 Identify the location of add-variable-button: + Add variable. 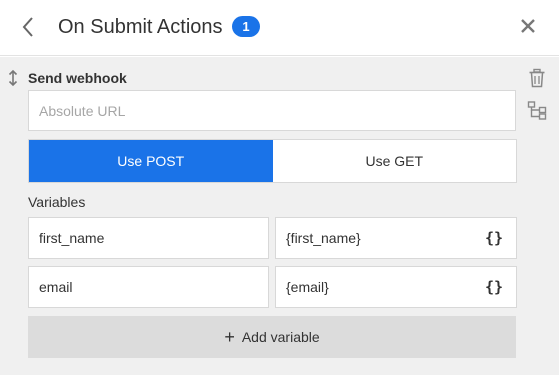
(272, 337).